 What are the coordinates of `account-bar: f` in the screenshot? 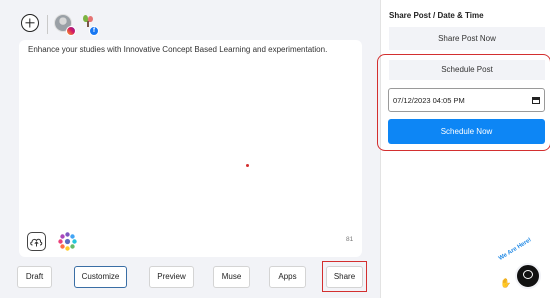 It's located at (185, 20).